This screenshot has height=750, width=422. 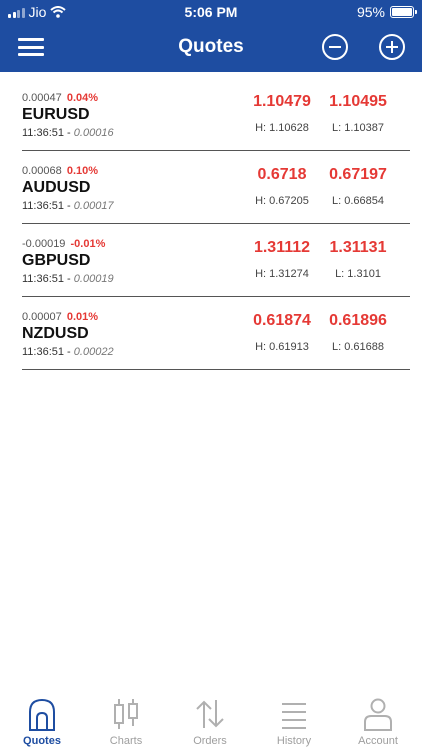 What do you see at coordinates (211, 12) in the screenshot?
I see `status-bar: Jio 5:06 PM 95%` at bounding box center [211, 12].